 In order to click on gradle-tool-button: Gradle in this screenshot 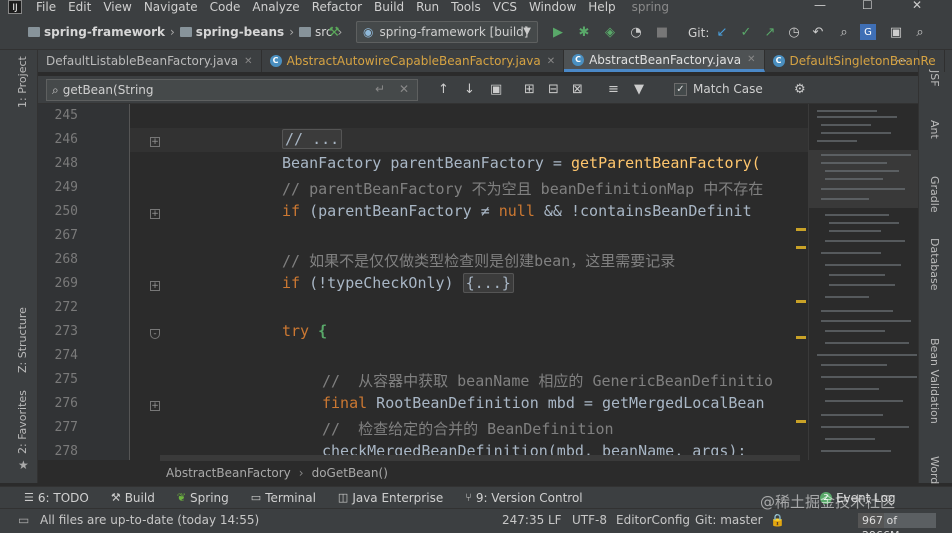, I will do `click(934, 194)`.